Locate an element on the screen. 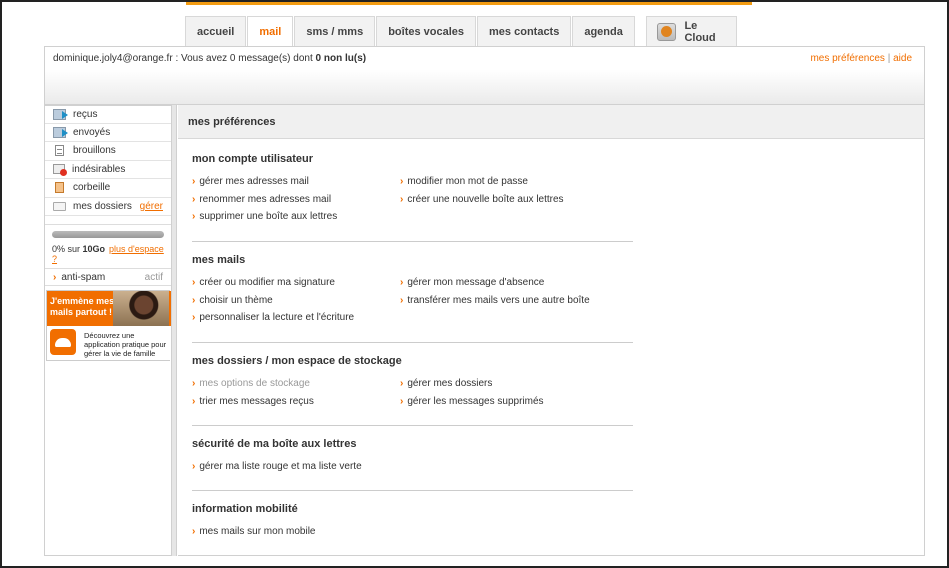 Image resolution: width=949 pixels, height=568 pixels. link-manage-addresses: › gérer mes adresses mail is located at coordinates (250, 181).